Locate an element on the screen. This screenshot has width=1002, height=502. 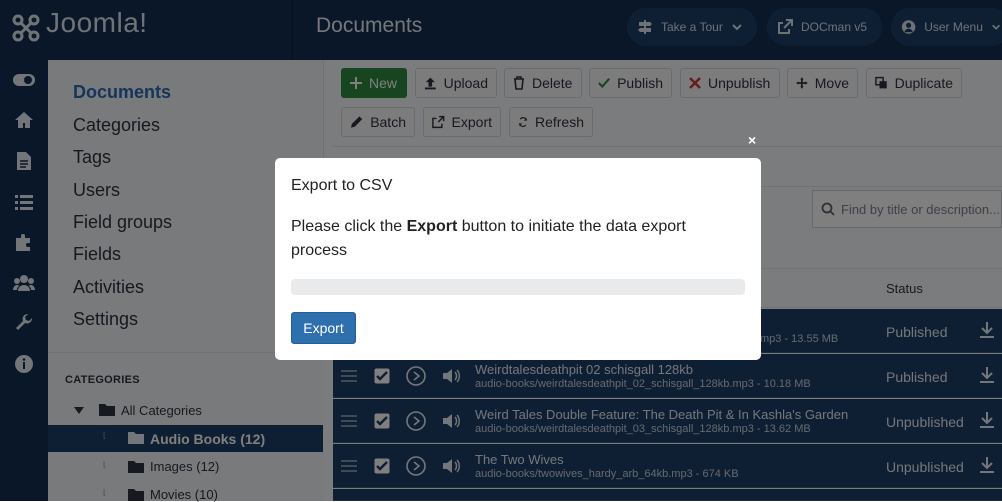
modal-close-button: × is located at coordinates (752, 140).